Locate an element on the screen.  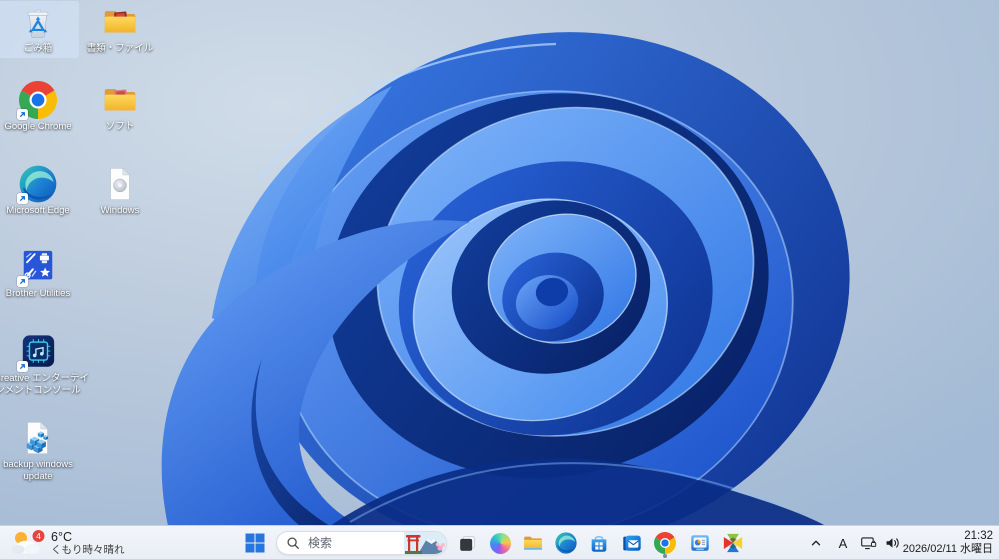
desktop-icon-google-chrome: Google Chrome is located at coordinates (39, 107).